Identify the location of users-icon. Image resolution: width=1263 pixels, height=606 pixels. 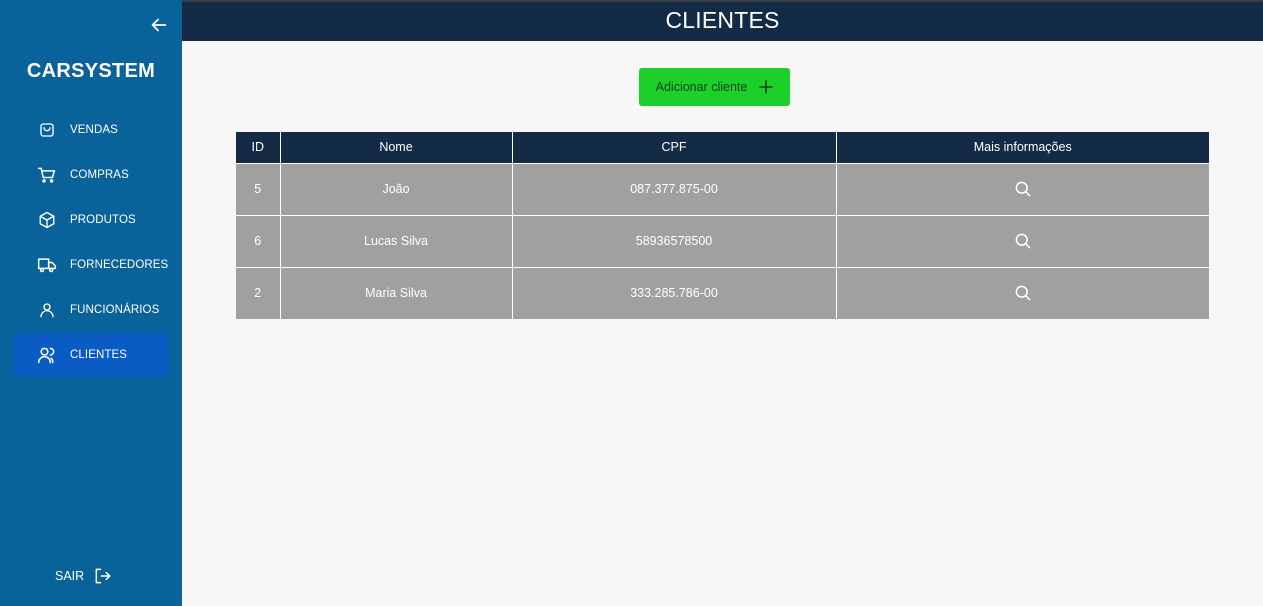
(47, 355).